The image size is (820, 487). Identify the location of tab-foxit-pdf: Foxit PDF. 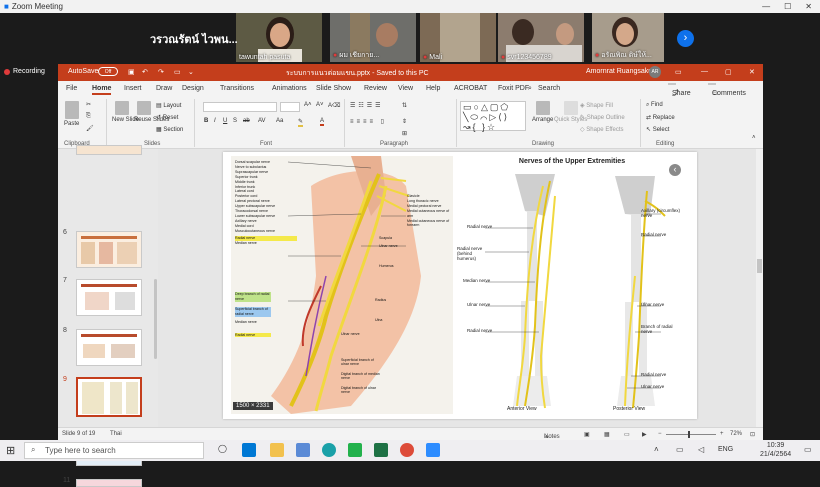
(513, 88).